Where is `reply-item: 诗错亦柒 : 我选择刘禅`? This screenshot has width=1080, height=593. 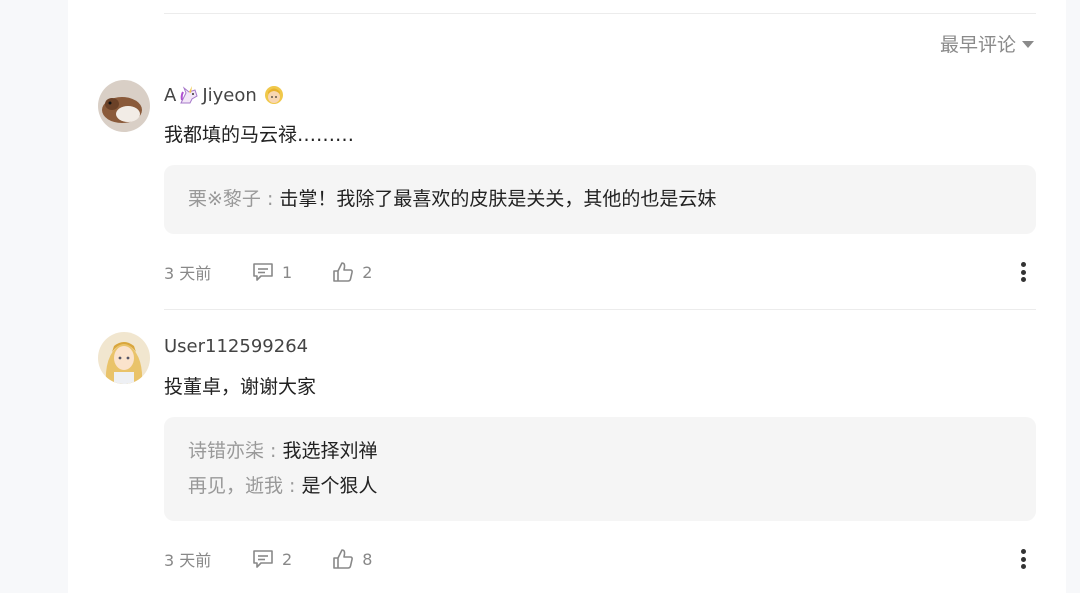
reply-item: 诗错亦柒 : 我选择刘禅 is located at coordinates (283, 449).